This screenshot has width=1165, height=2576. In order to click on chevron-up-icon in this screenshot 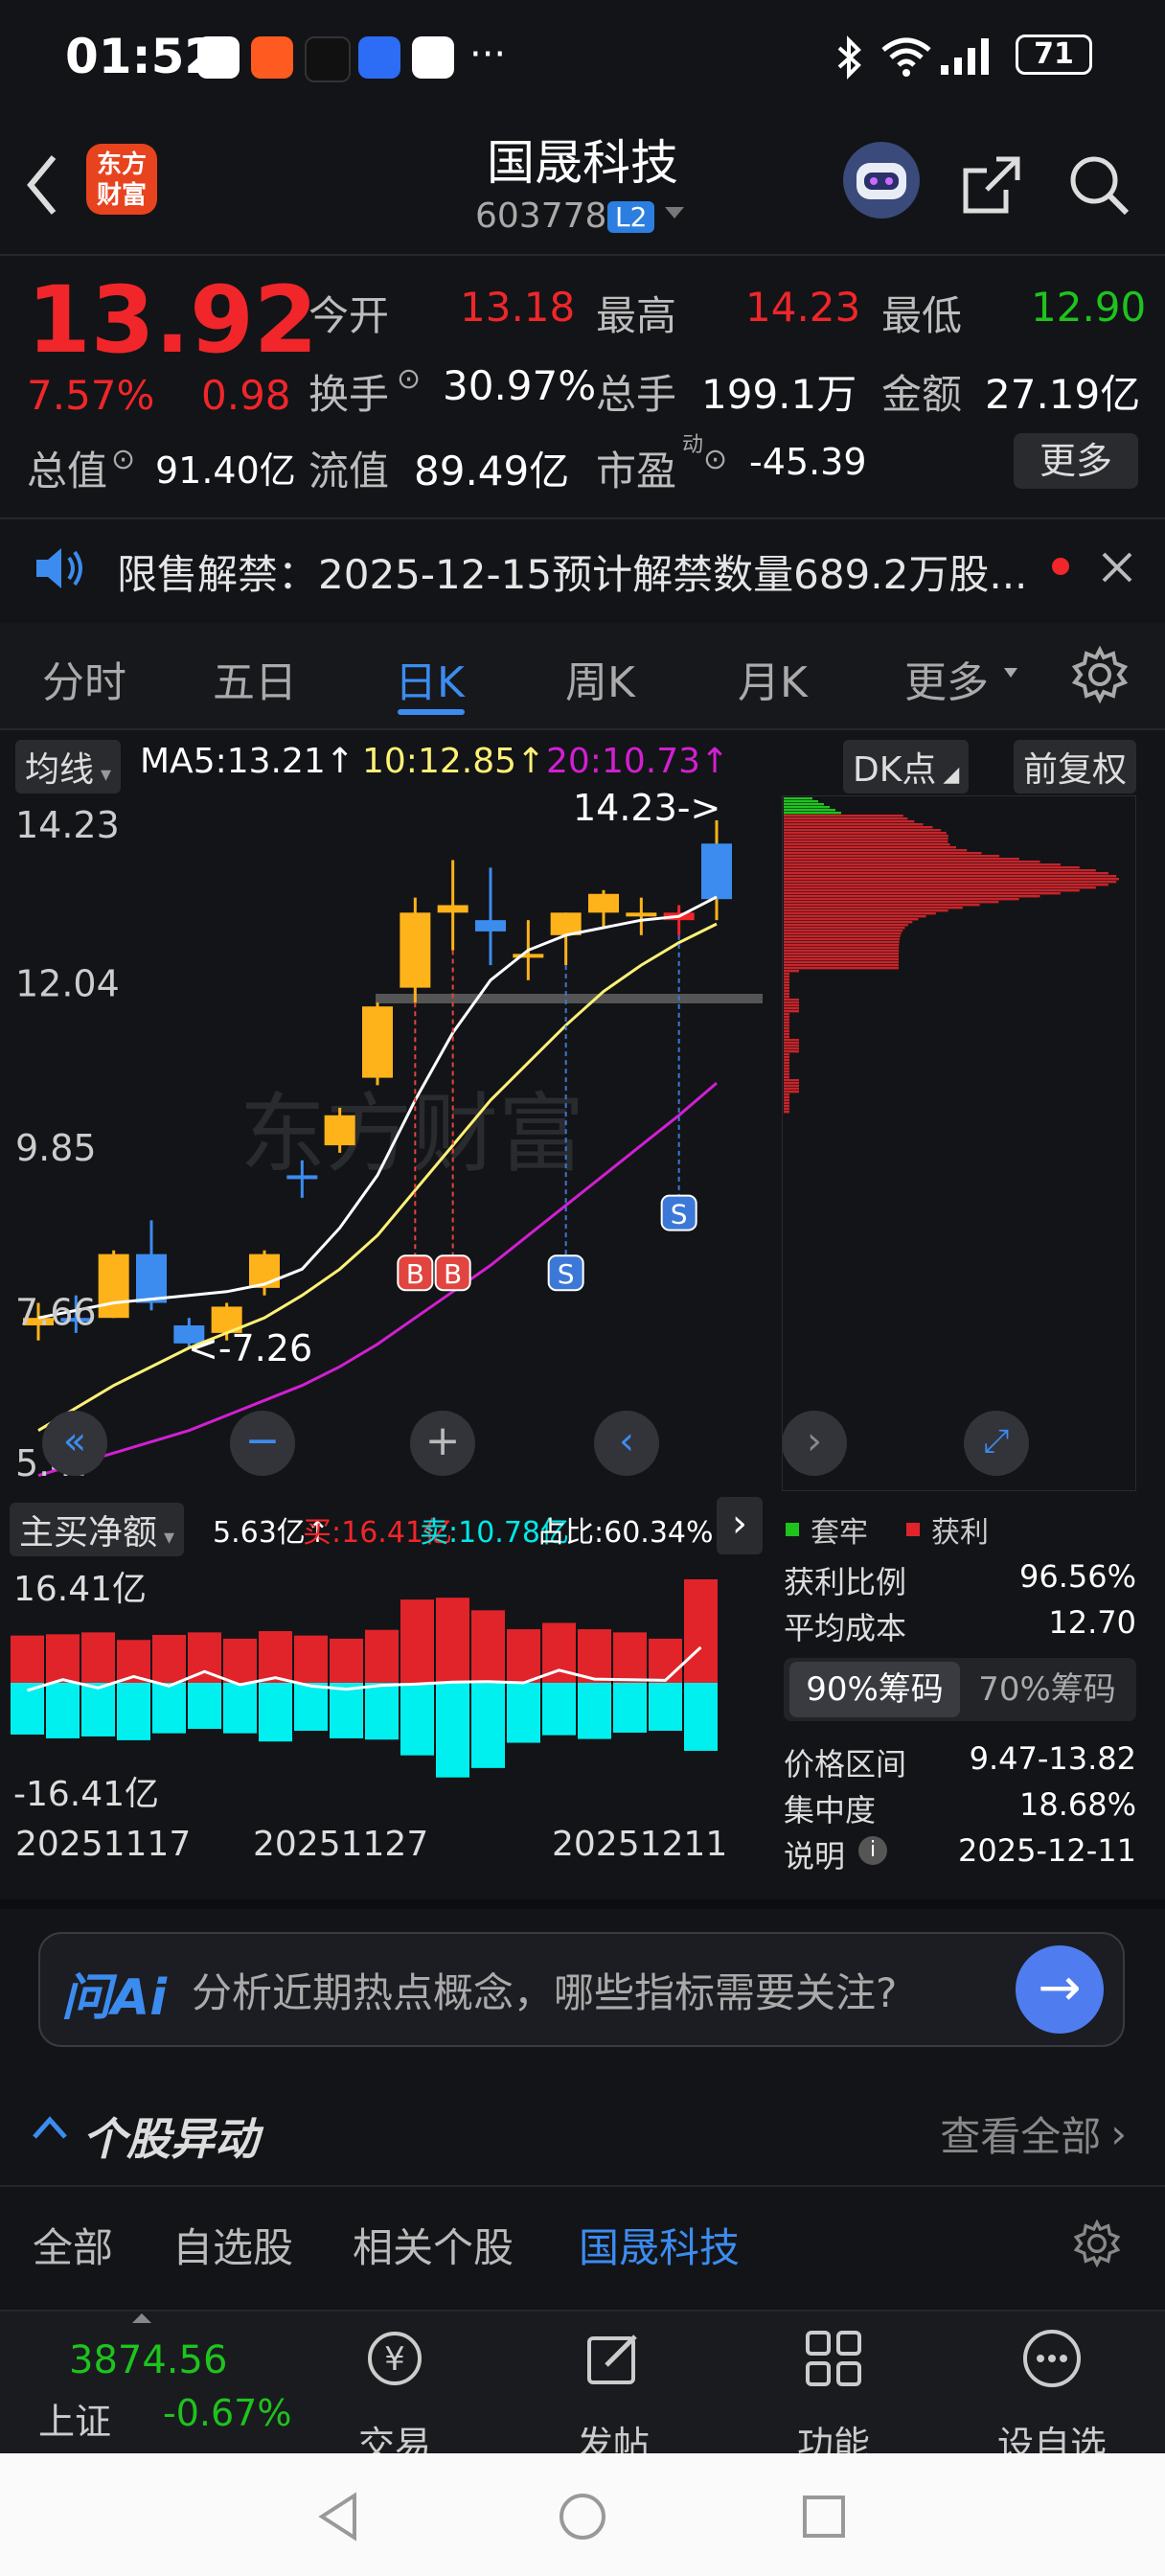, I will do `click(50, 2129)`.